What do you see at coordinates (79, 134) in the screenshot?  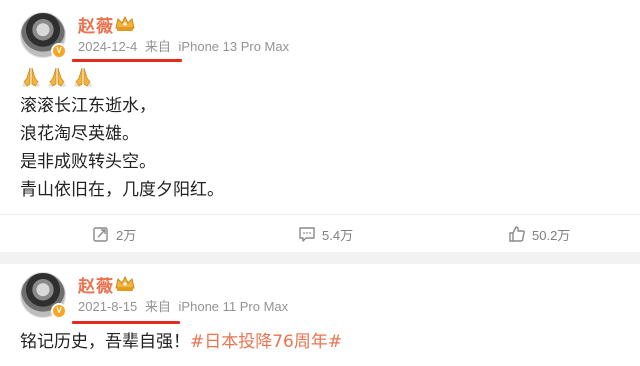 I see `post-text-line: 浪花淘尽英雄。` at bounding box center [79, 134].